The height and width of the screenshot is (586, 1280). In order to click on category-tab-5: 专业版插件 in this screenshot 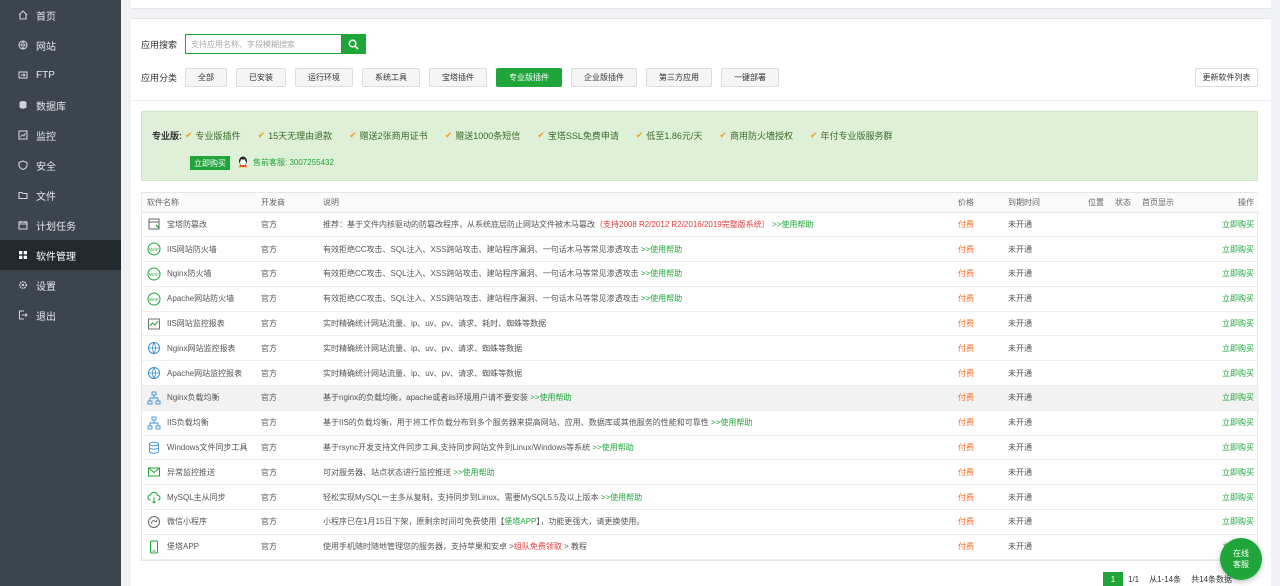, I will do `click(529, 77)`.